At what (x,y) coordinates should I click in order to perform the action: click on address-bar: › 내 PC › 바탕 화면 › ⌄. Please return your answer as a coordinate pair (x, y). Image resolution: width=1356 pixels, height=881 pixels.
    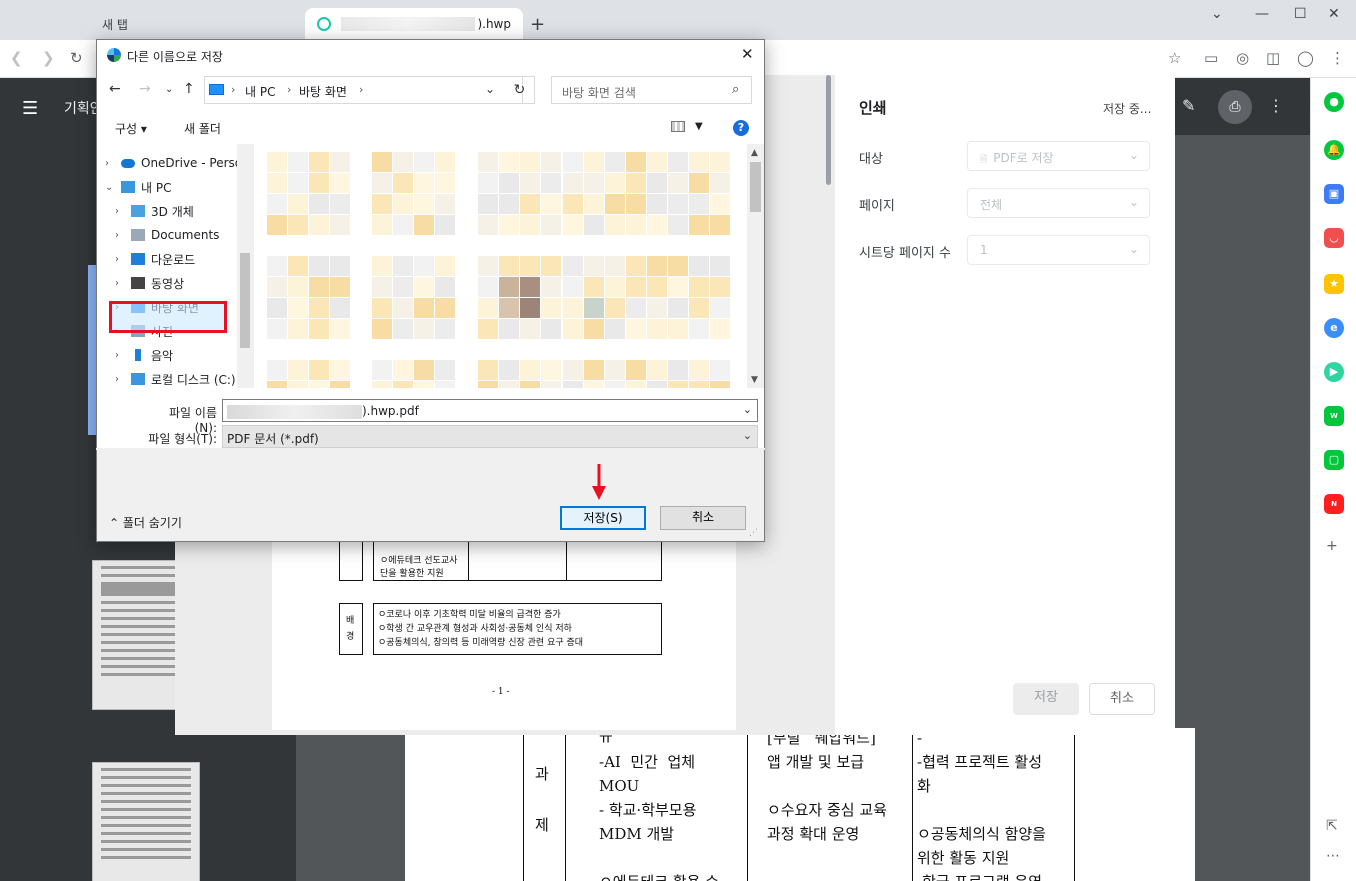
    Looking at the image, I should click on (363, 90).